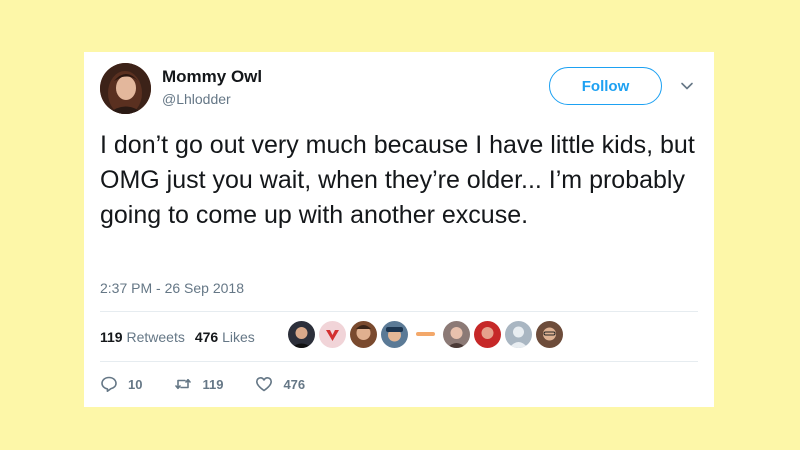  I want to click on retweet-icon, so click(183, 384).